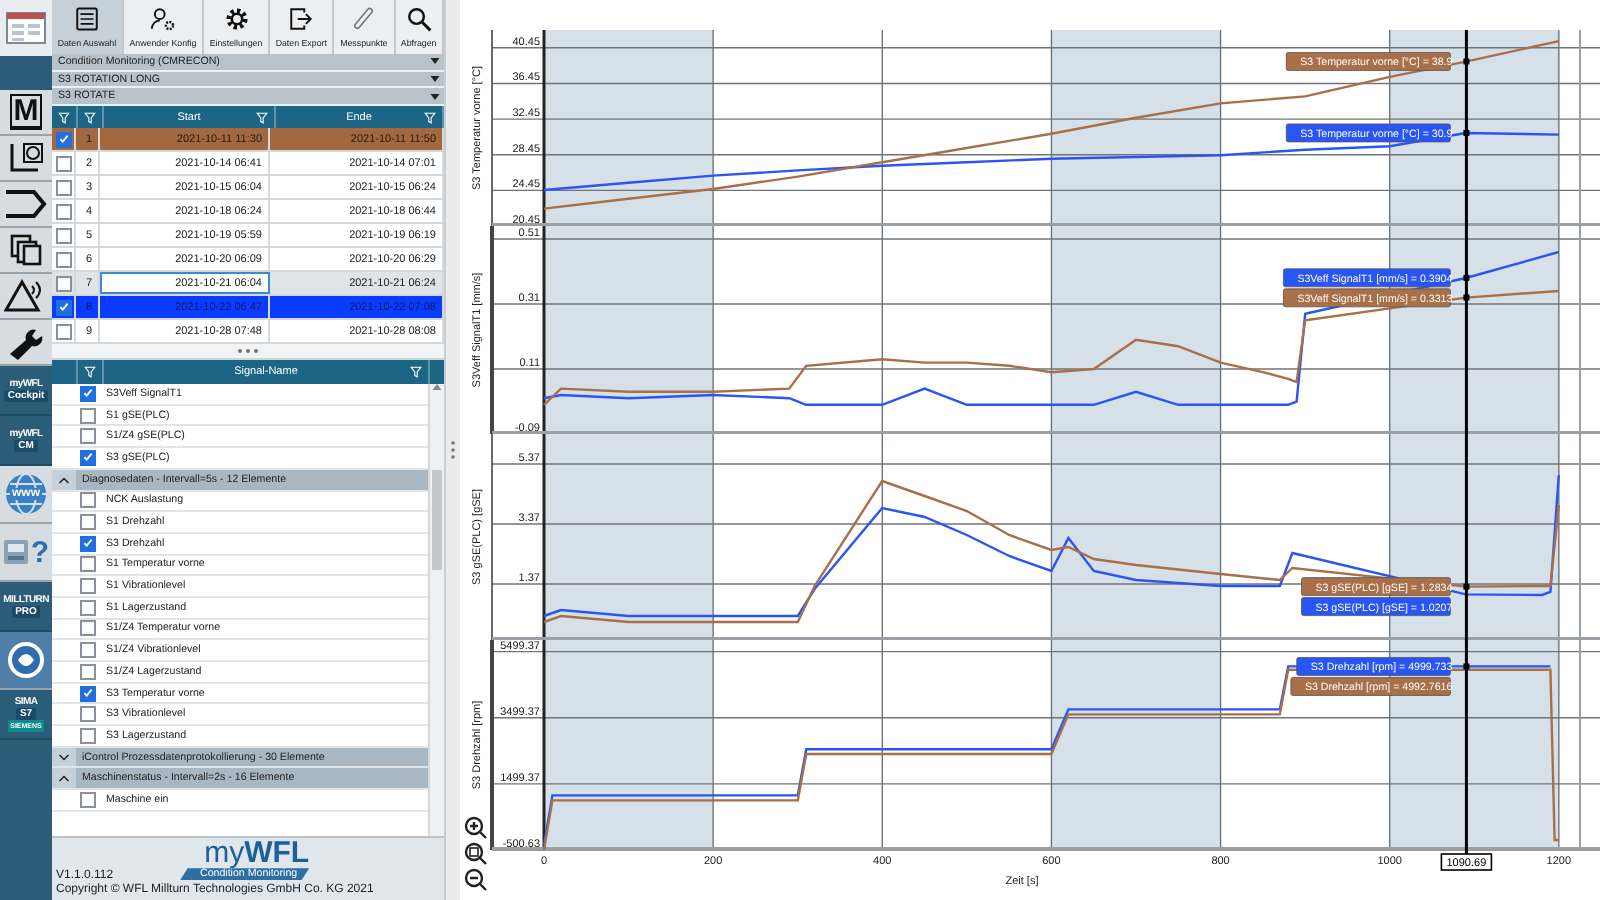  Describe the element at coordinates (26, 112) in the screenshot. I see `module-label: M` at that location.